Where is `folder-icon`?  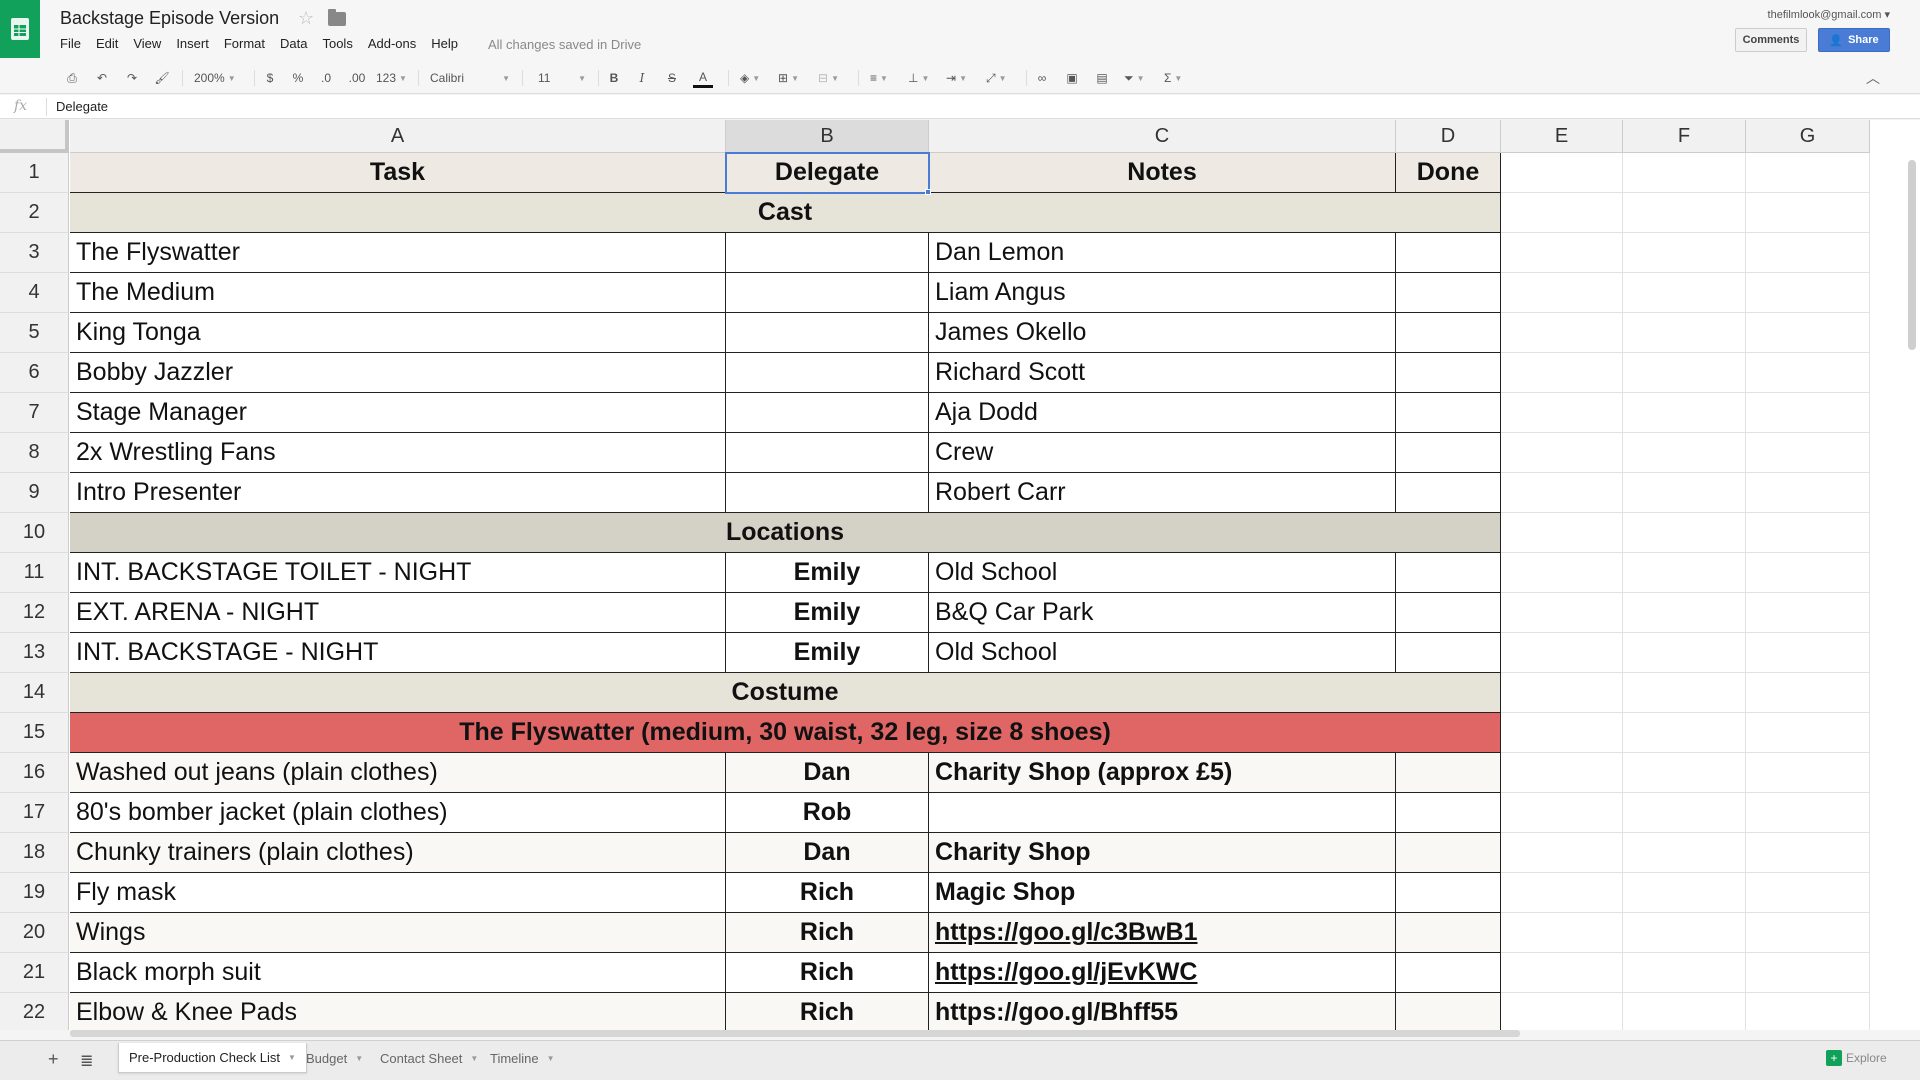 folder-icon is located at coordinates (337, 17).